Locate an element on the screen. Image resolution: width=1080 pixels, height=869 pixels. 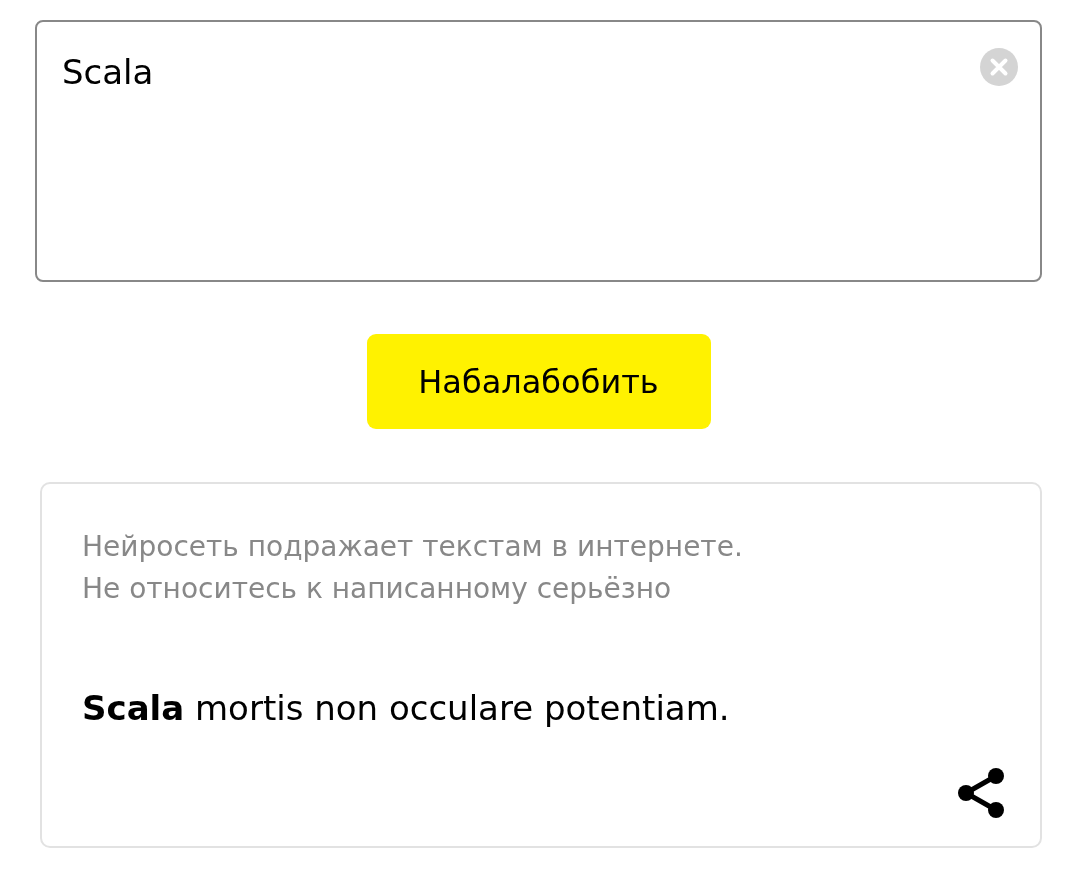
disclaimer-text: Нейросеть подражает текстам в интернете. is located at coordinates (412, 547).